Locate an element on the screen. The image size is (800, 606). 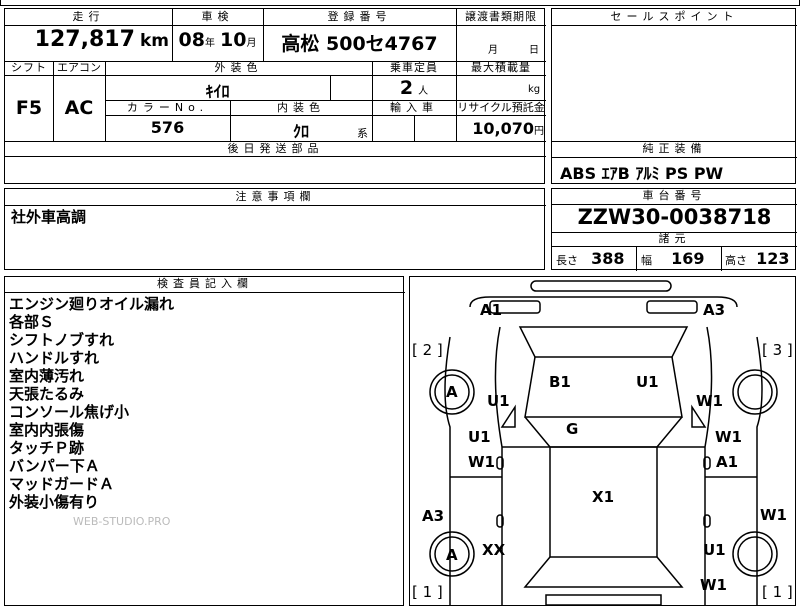
mark-g-hood: G is located at coordinates (572, 429).